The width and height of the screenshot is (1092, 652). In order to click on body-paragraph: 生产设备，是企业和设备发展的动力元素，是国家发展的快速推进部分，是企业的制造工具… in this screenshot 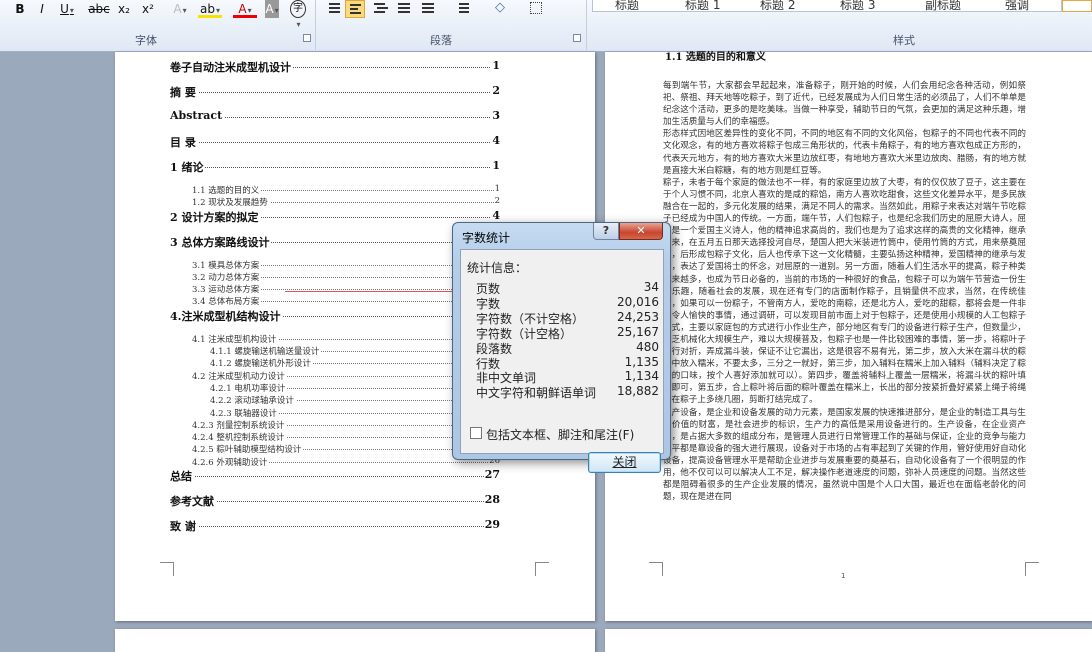, I will do `click(844, 455)`.